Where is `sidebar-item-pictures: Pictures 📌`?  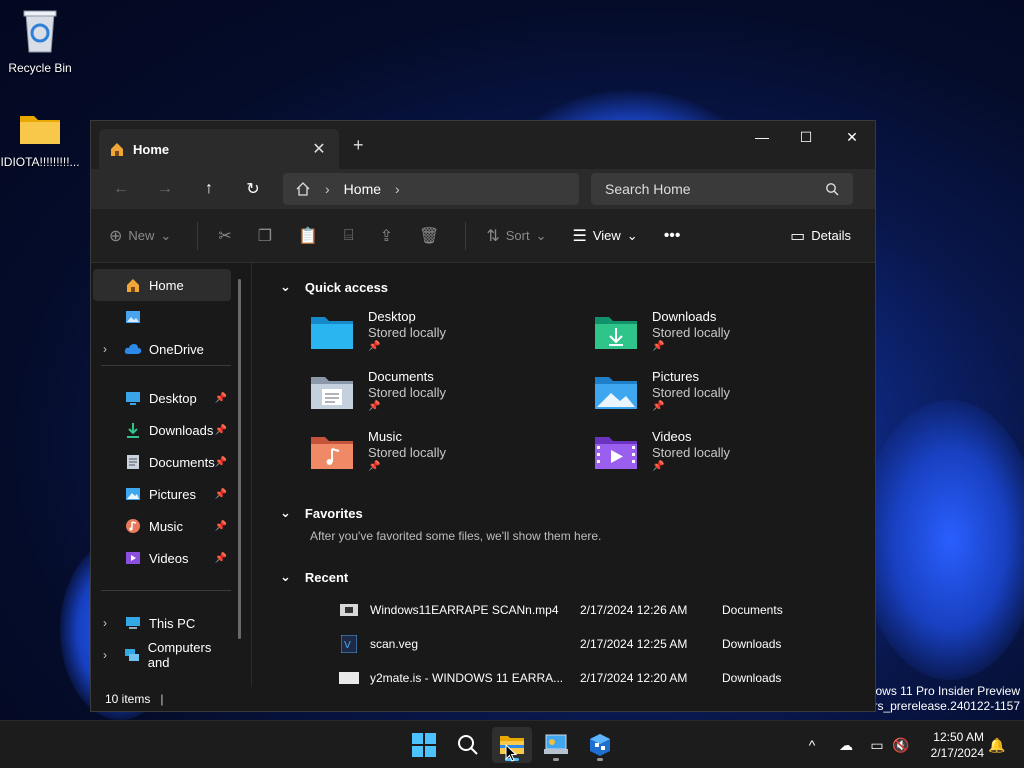
sidebar-item-pictures: Pictures 📌 is located at coordinates (162, 494).